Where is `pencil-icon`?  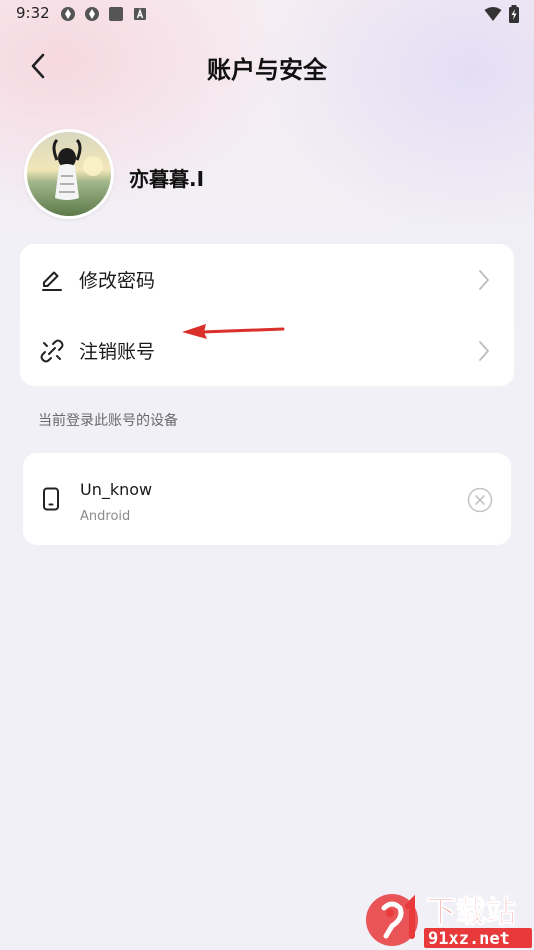
pencil-icon is located at coordinates (52, 280).